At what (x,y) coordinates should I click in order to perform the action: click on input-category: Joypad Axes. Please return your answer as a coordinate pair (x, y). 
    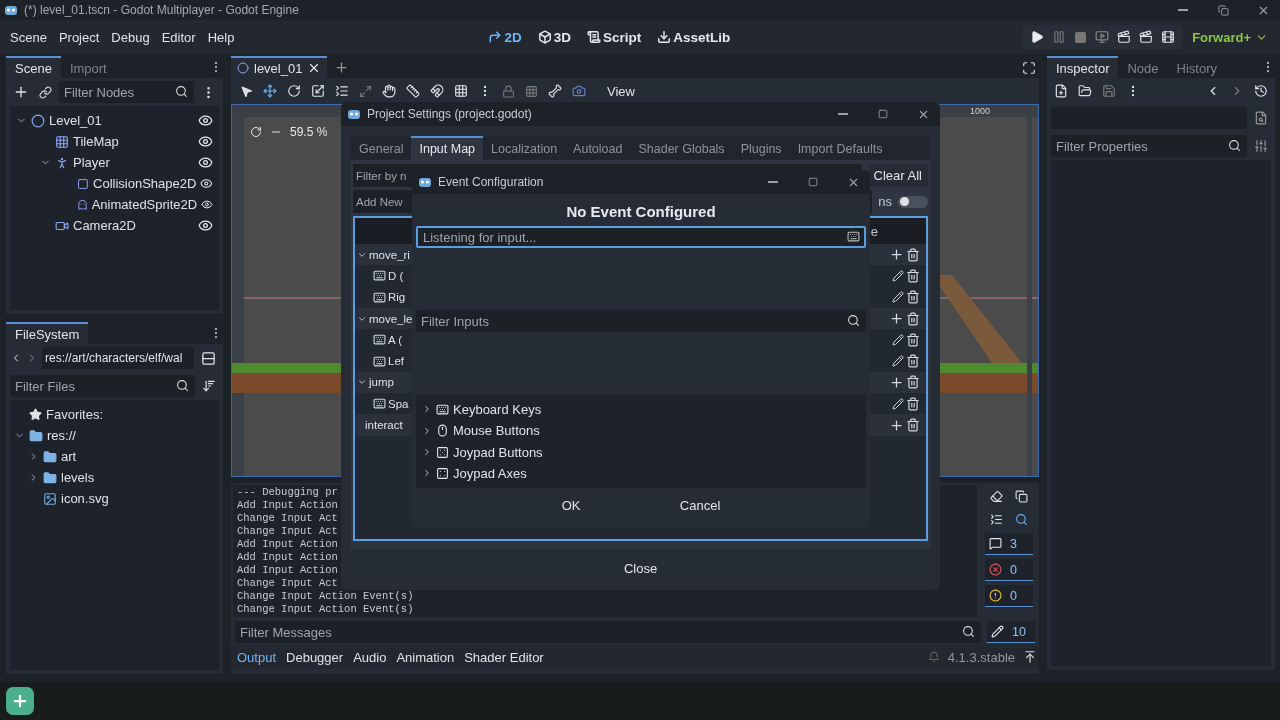
    Looking at the image, I should click on (656, 473).